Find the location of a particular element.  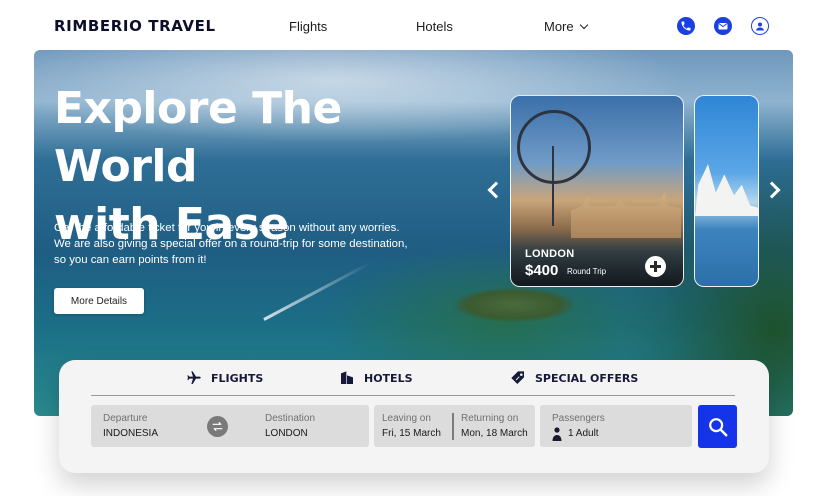

tab-special-offers: SPECIAL OFFERS is located at coordinates (574, 378).